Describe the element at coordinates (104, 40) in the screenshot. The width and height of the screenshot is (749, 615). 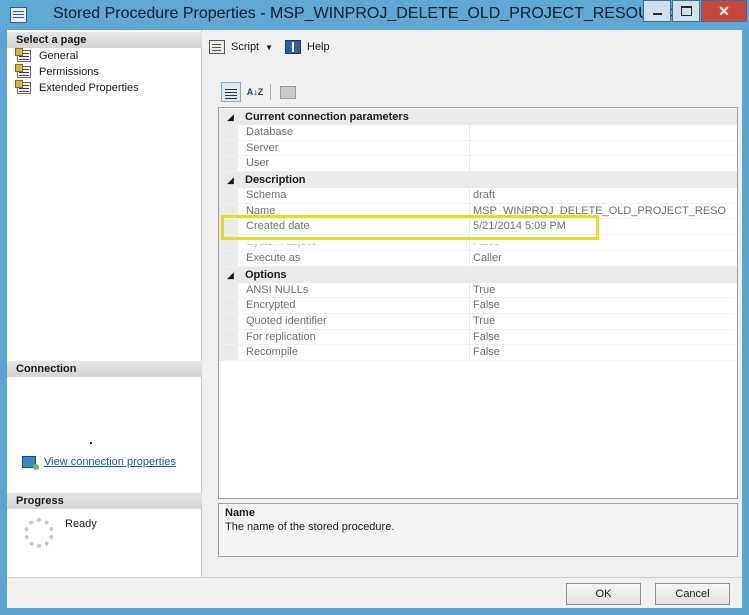
I see `select-page-header: Select a page` at that location.